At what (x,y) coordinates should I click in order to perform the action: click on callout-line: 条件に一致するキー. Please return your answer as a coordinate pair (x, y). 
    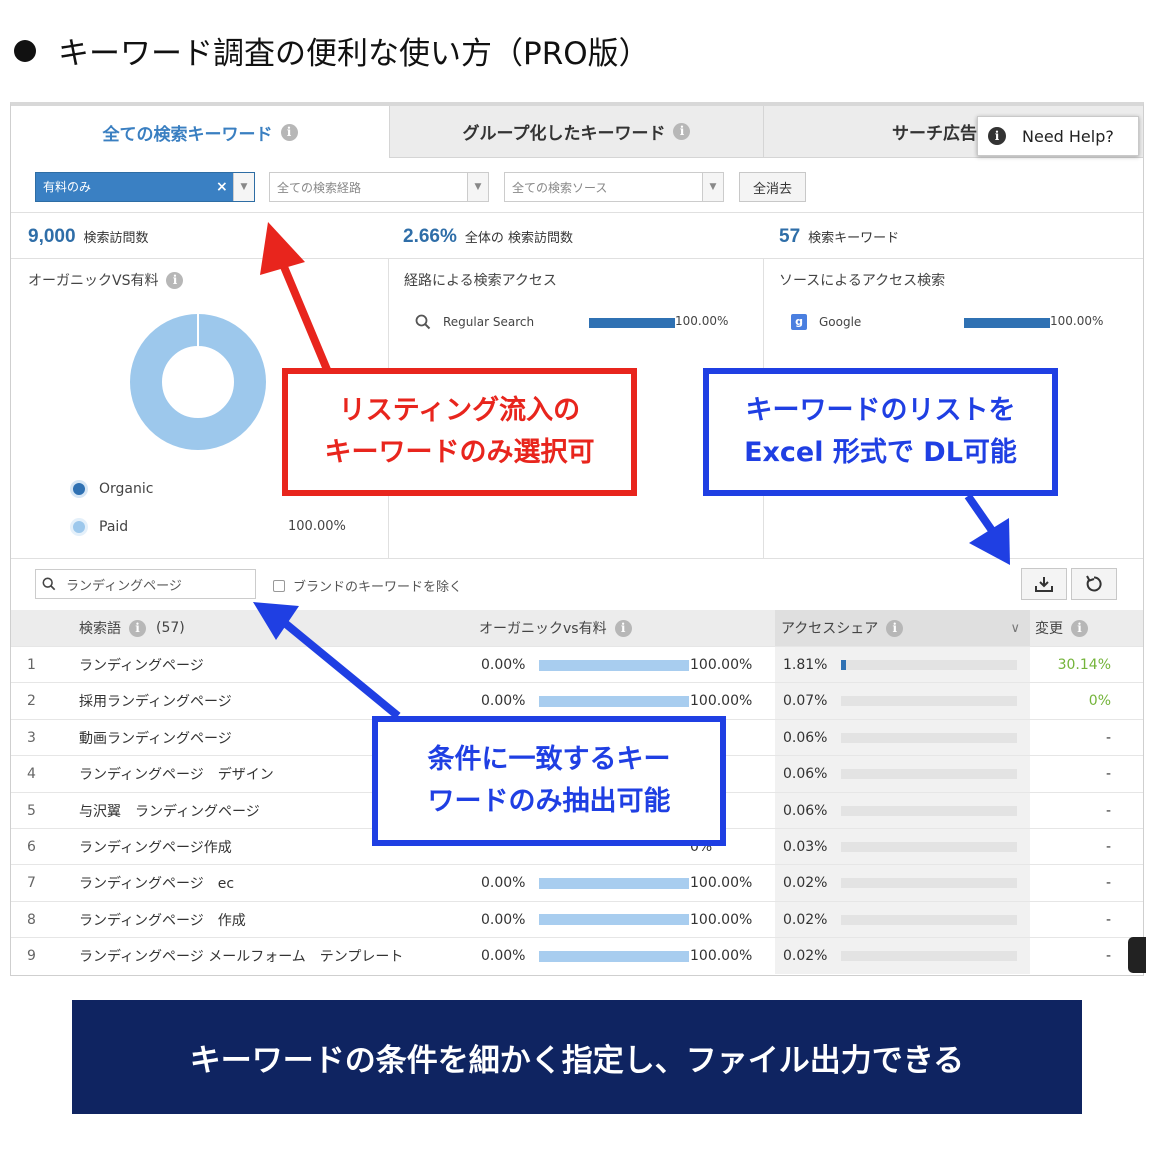
    Looking at the image, I should click on (549, 760).